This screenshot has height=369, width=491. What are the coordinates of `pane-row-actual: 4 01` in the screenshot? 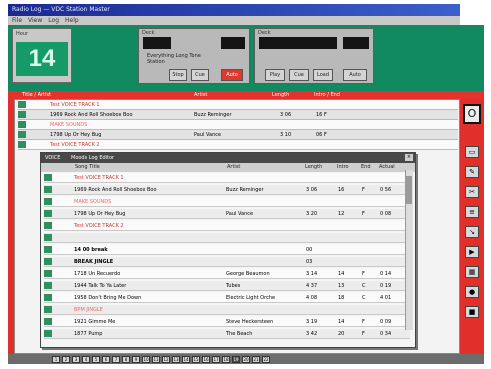 It's located at (386, 298).